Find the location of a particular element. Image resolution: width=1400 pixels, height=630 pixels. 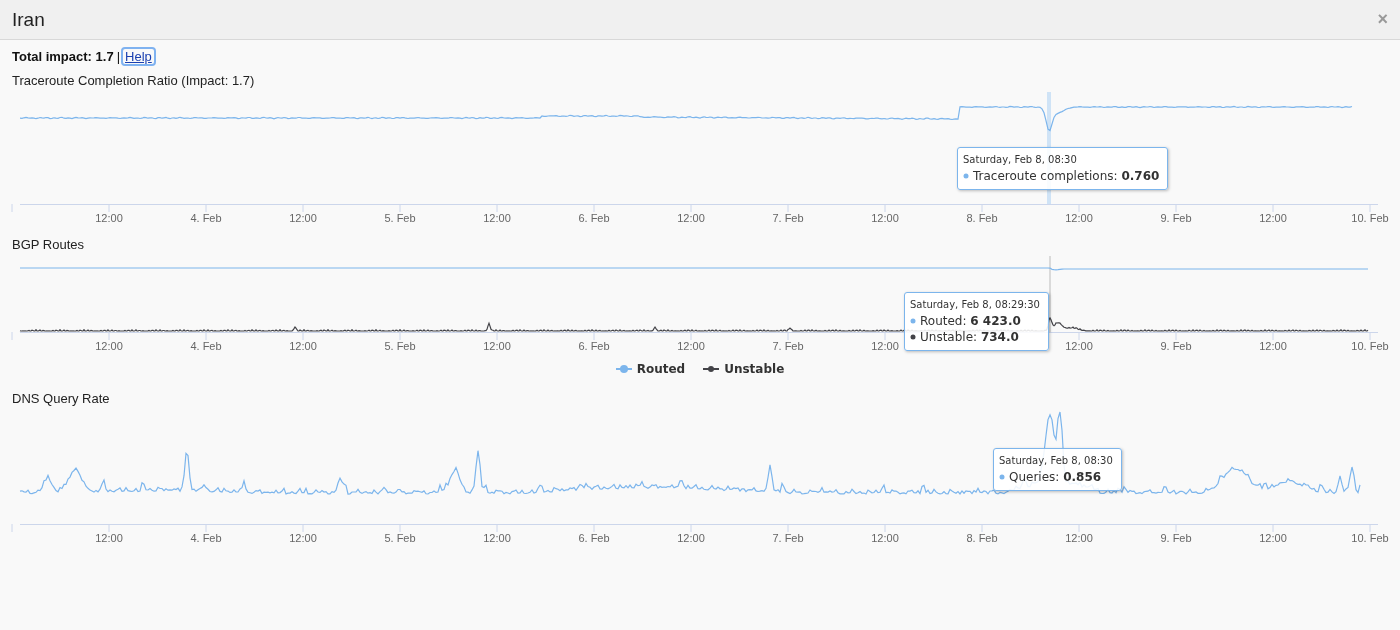

help-link: Help is located at coordinates (138, 56).